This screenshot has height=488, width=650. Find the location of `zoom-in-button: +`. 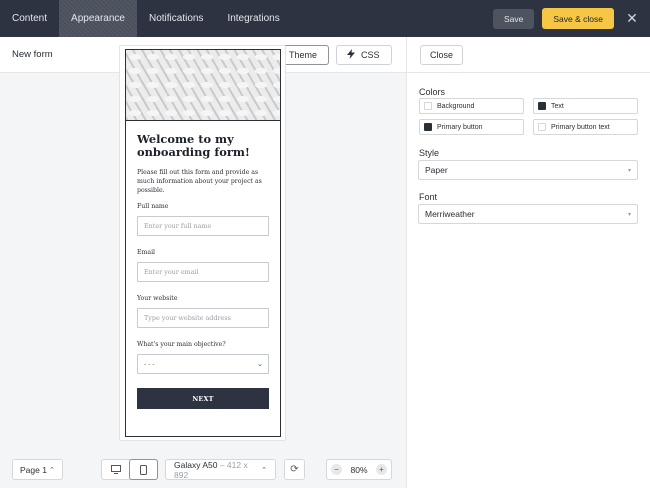

zoom-in-button: + is located at coordinates (381, 469).